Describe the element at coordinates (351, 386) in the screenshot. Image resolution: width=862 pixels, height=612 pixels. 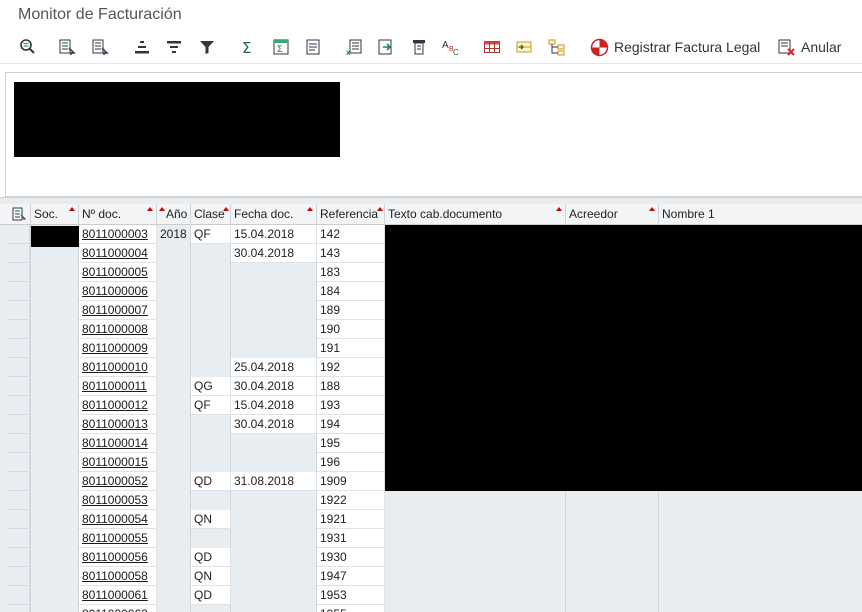
I see `cell-referencia: 188` at that location.